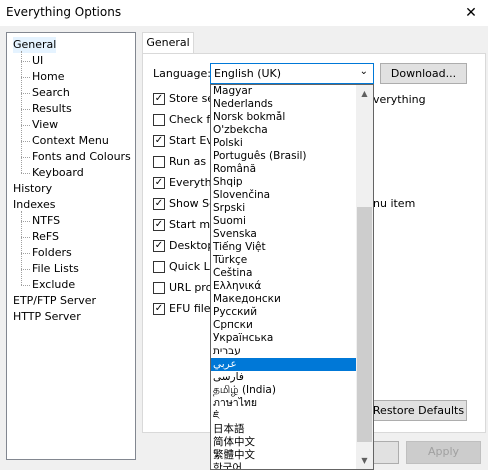  I want to click on language-option: Українська, so click(284, 338).